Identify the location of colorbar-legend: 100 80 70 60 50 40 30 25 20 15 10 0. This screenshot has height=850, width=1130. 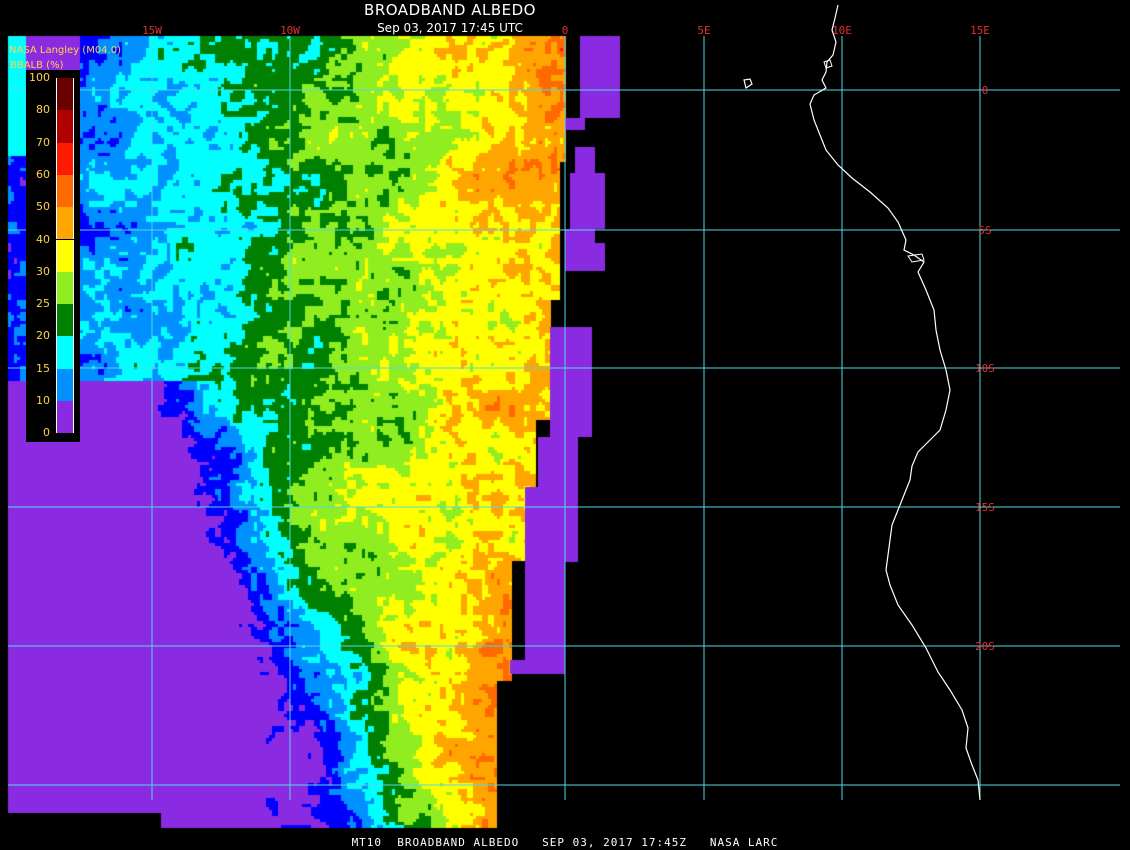
(53, 256).